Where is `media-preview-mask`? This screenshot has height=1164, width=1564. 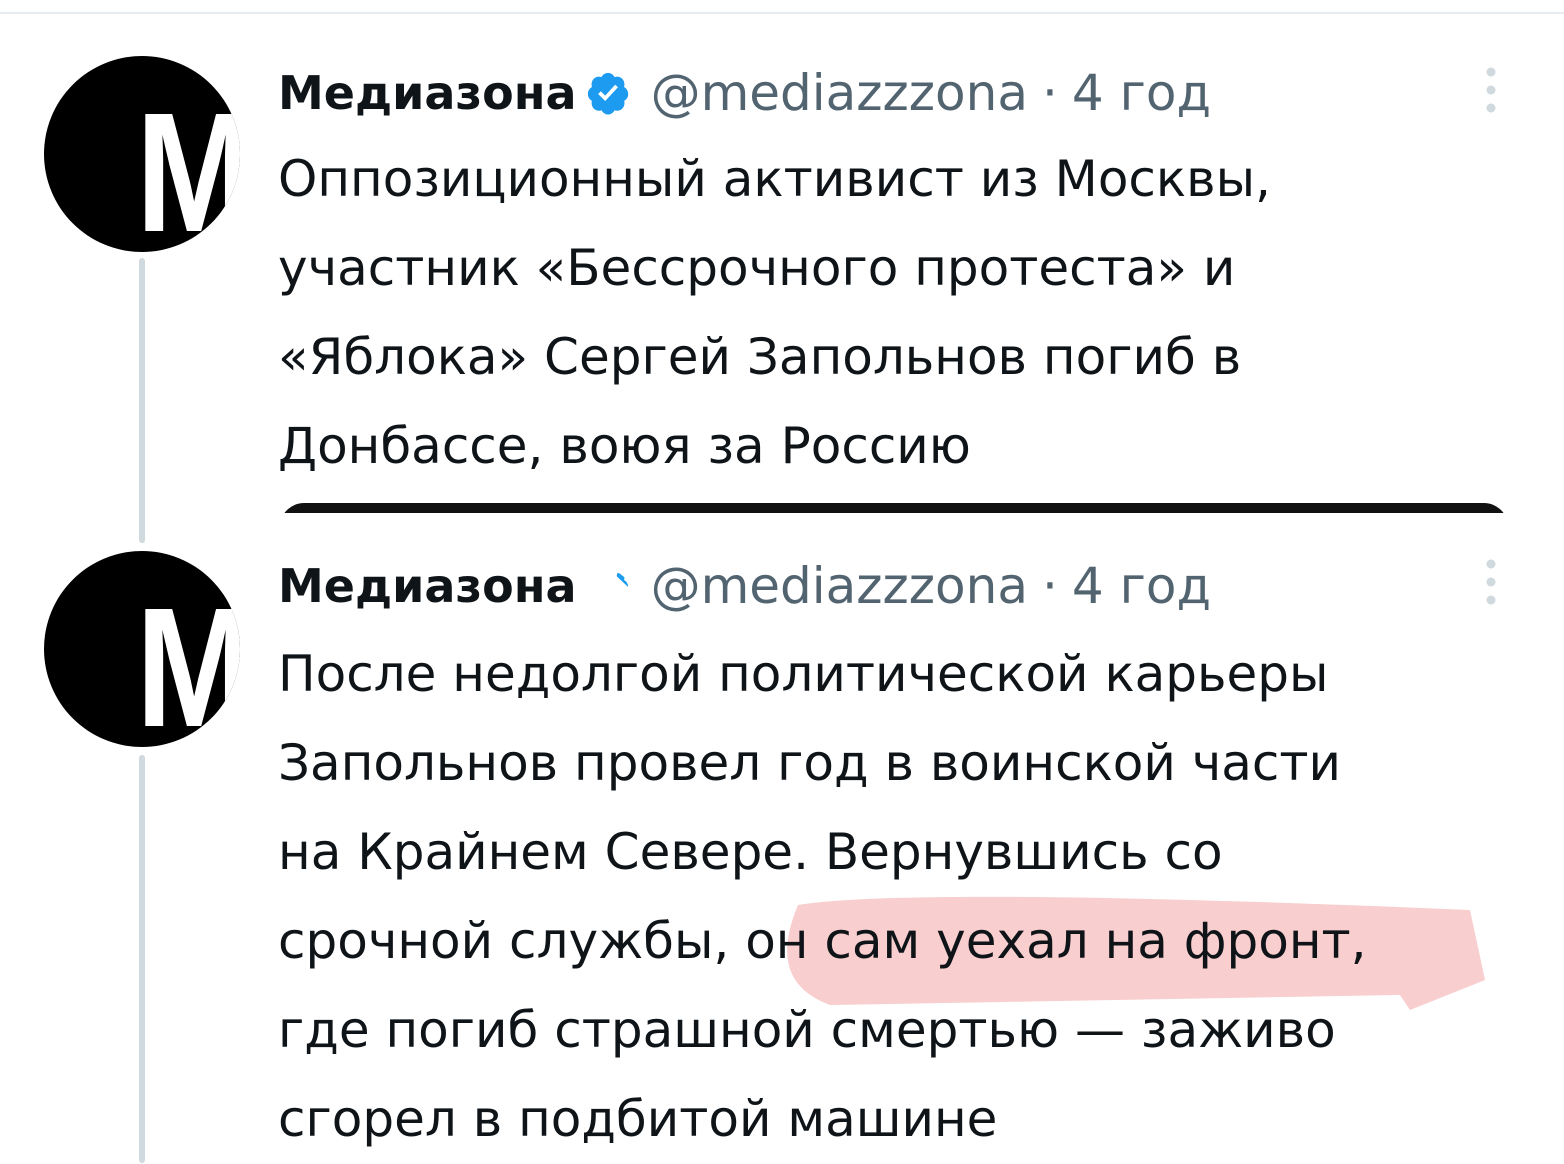 media-preview-mask is located at coordinates (902, 533).